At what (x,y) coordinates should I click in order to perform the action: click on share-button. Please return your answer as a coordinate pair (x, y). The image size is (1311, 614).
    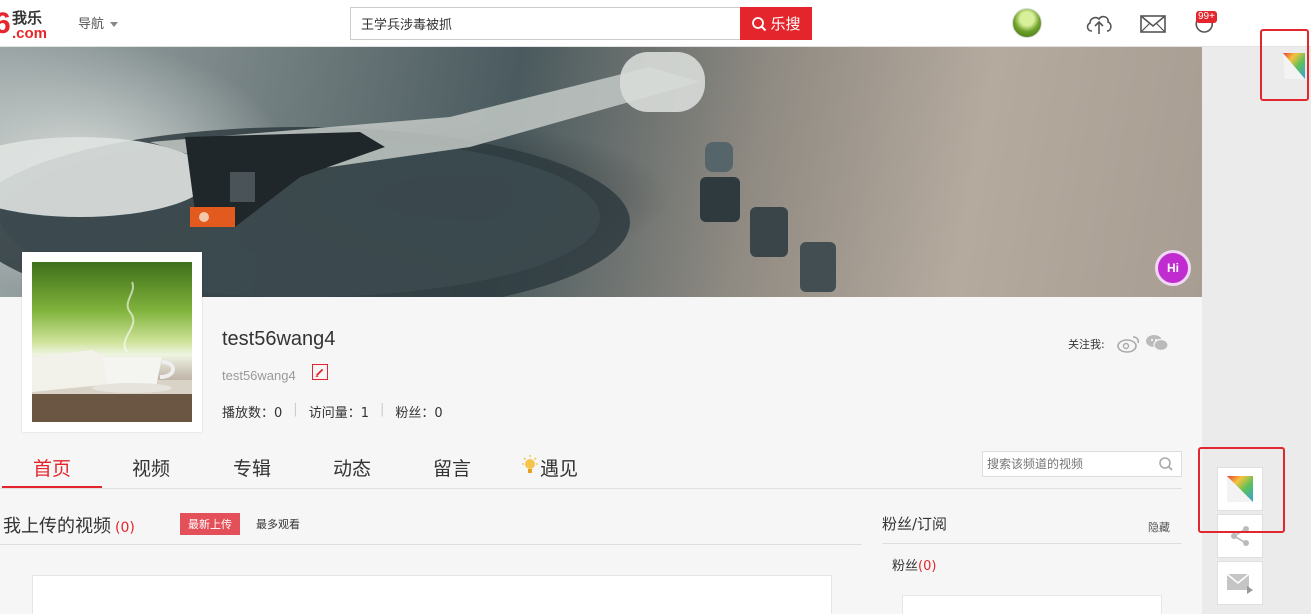
    Looking at the image, I should click on (1240, 536).